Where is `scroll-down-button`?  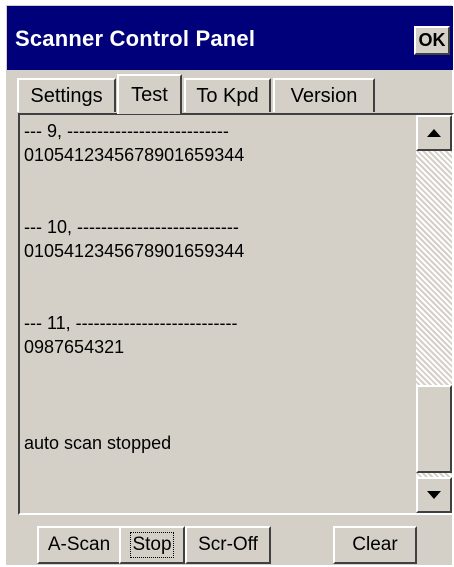 scroll-down-button is located at coordinates (434, 495).